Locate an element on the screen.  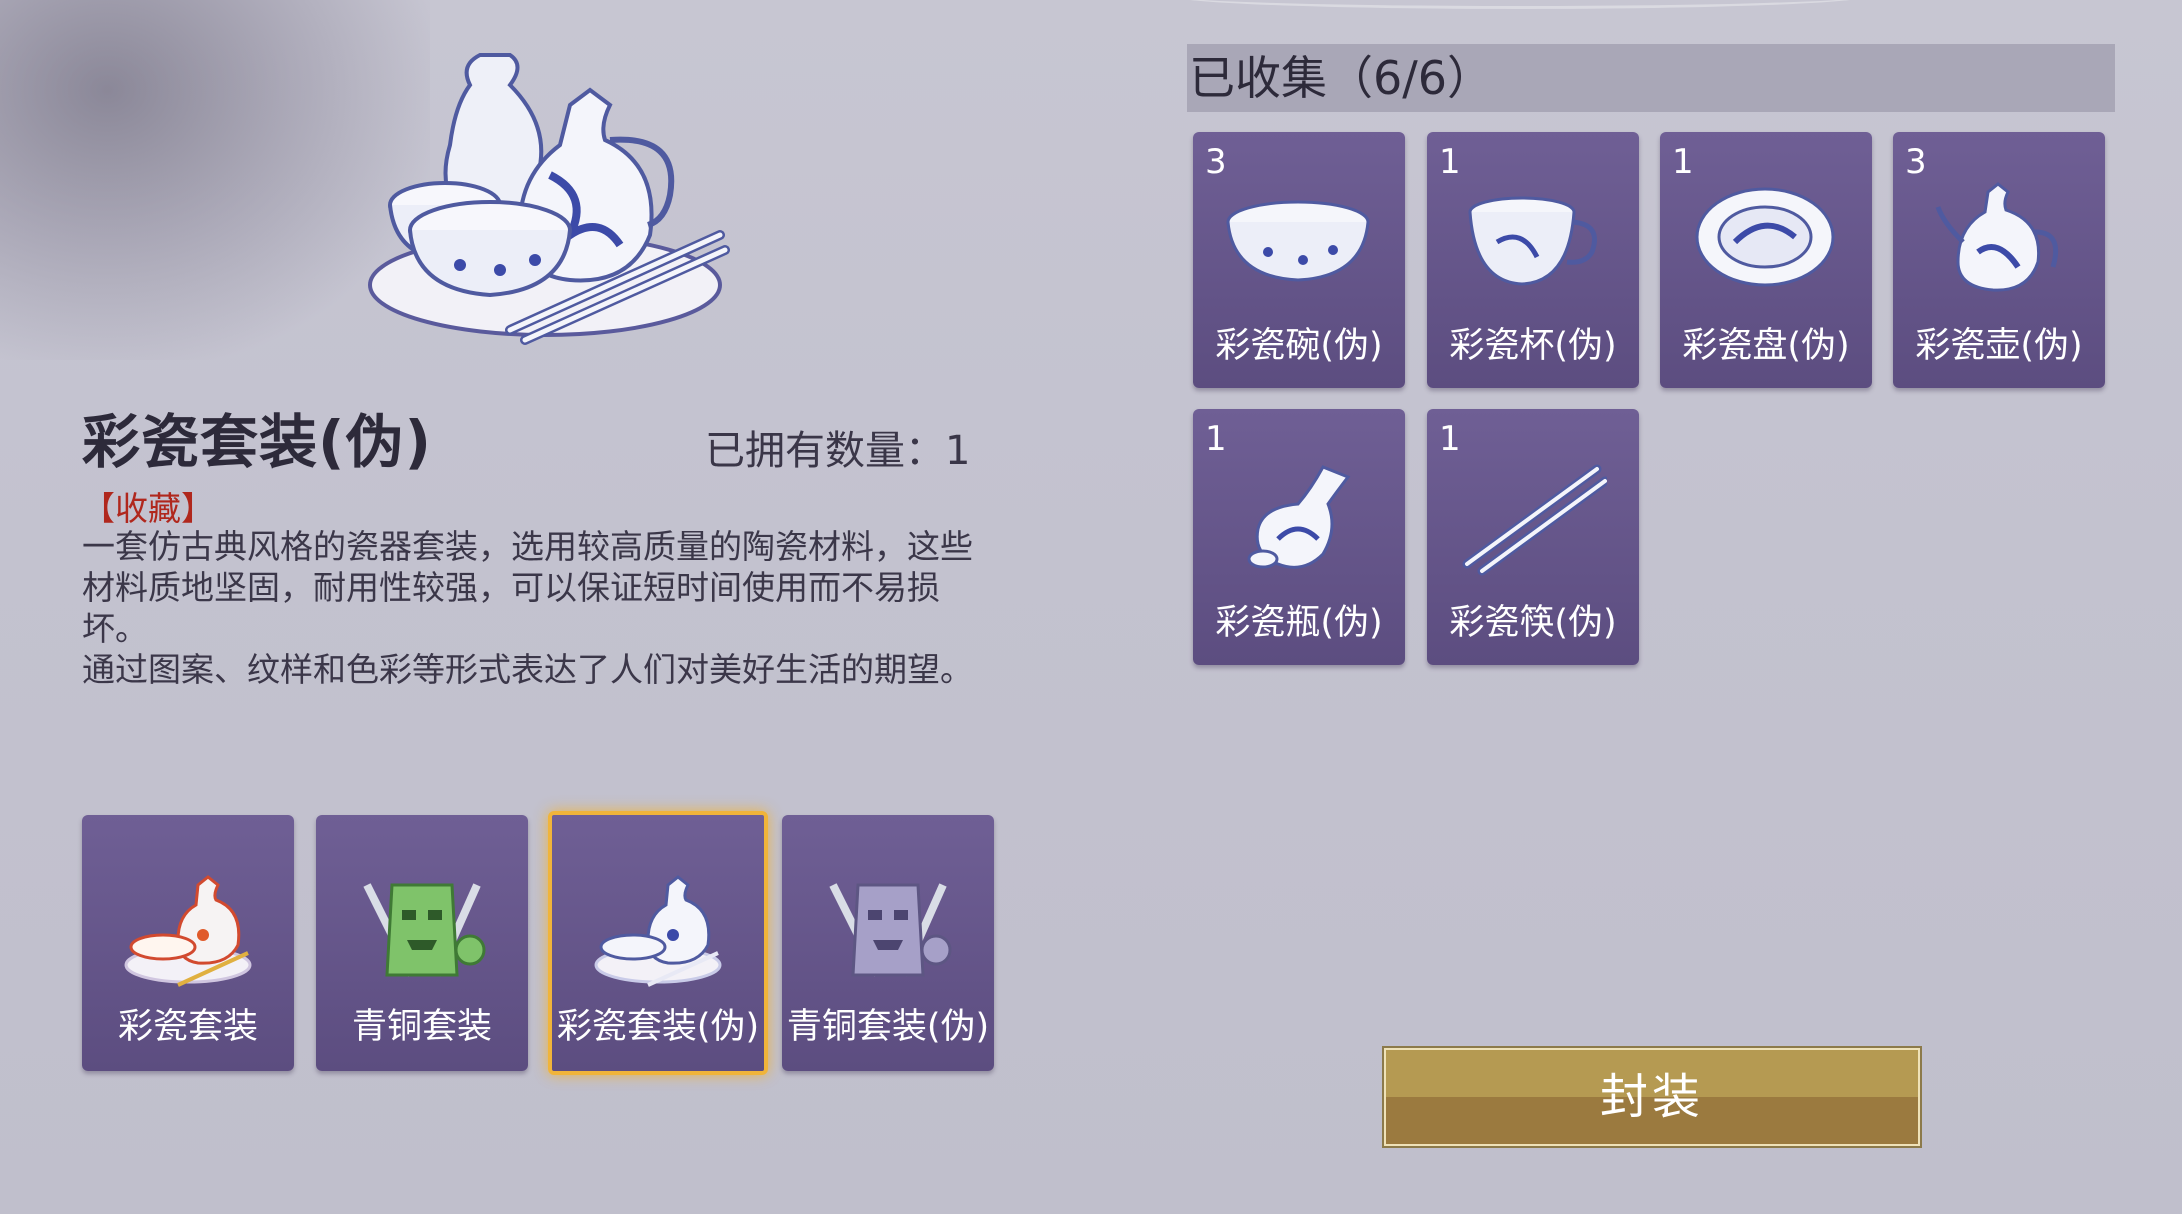
set-tab-label: 青铜套装(伪) is located at coordinates (888, 1027).